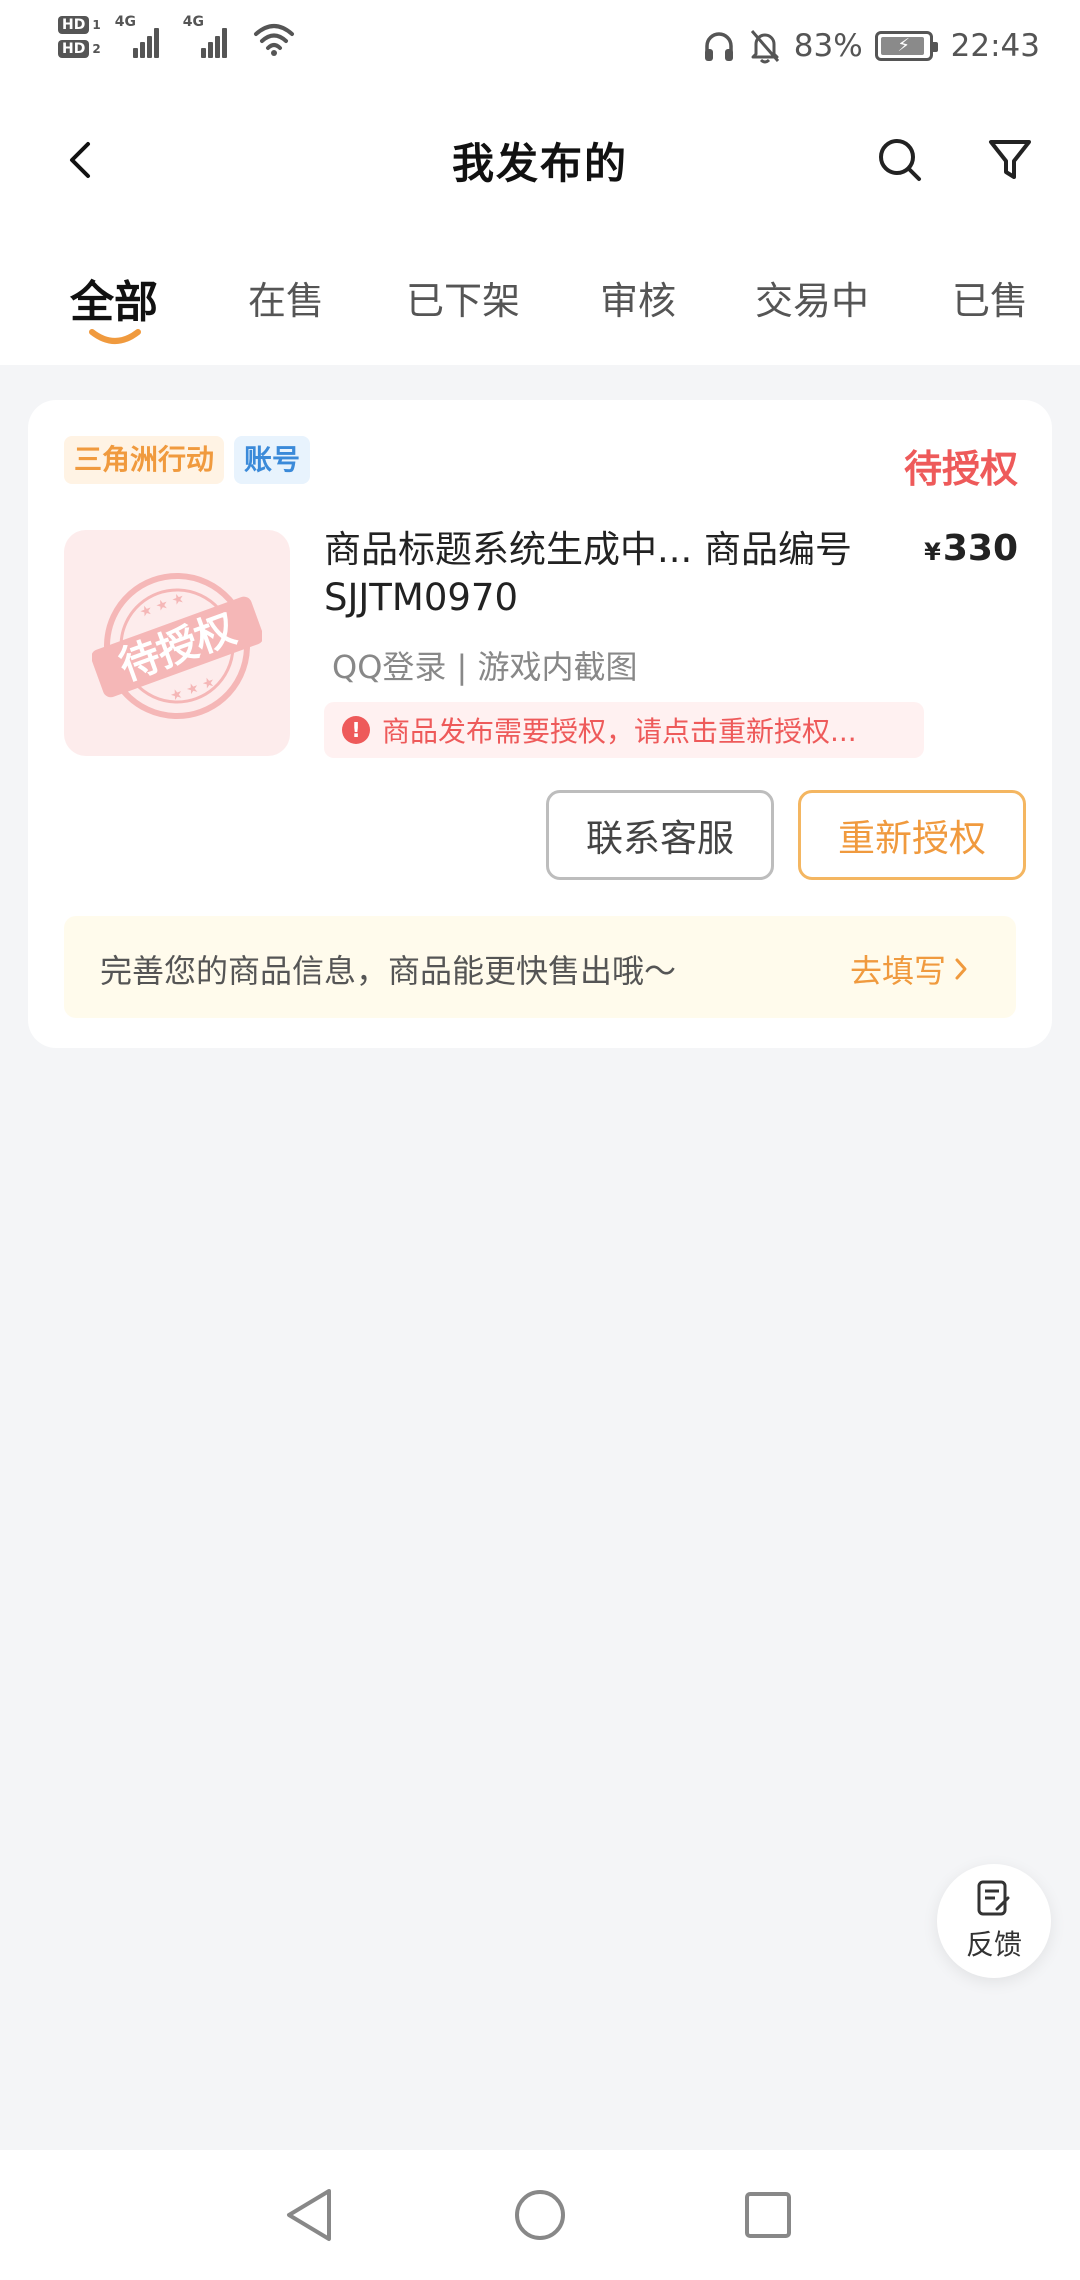 Image resolution: width=1080 pixels, height=2280 pixels. I want to click on hd1-badge: HD 1, so click(79, 25).